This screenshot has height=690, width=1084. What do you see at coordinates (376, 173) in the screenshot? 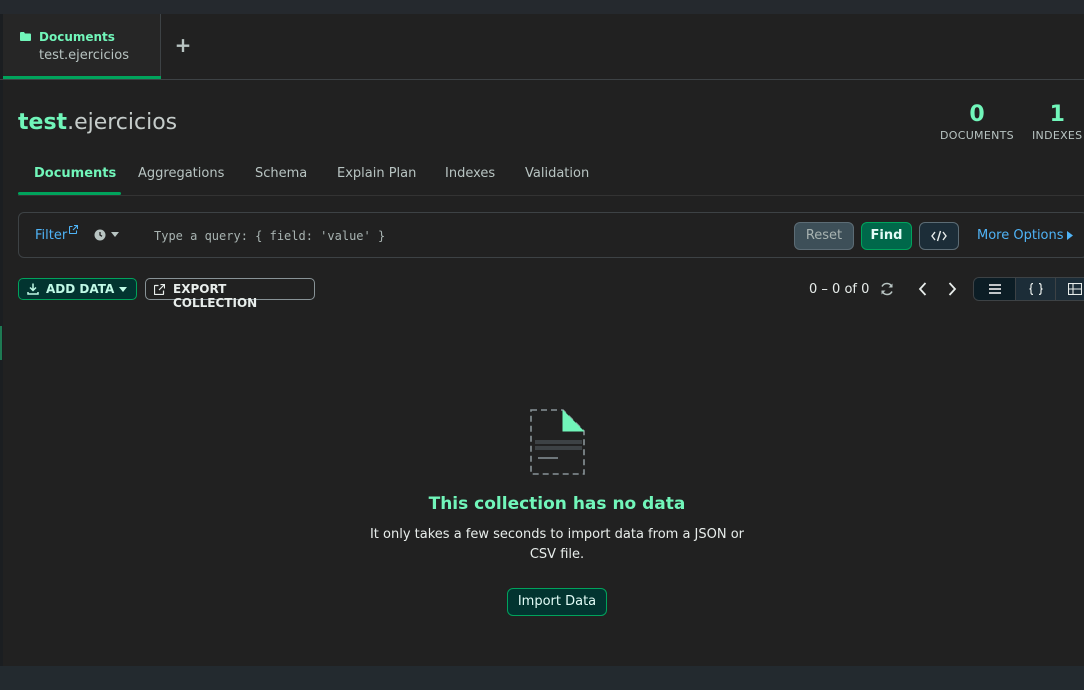
I see `tab-explain-plan: Explain Plan` at bounding box center [376, 173].